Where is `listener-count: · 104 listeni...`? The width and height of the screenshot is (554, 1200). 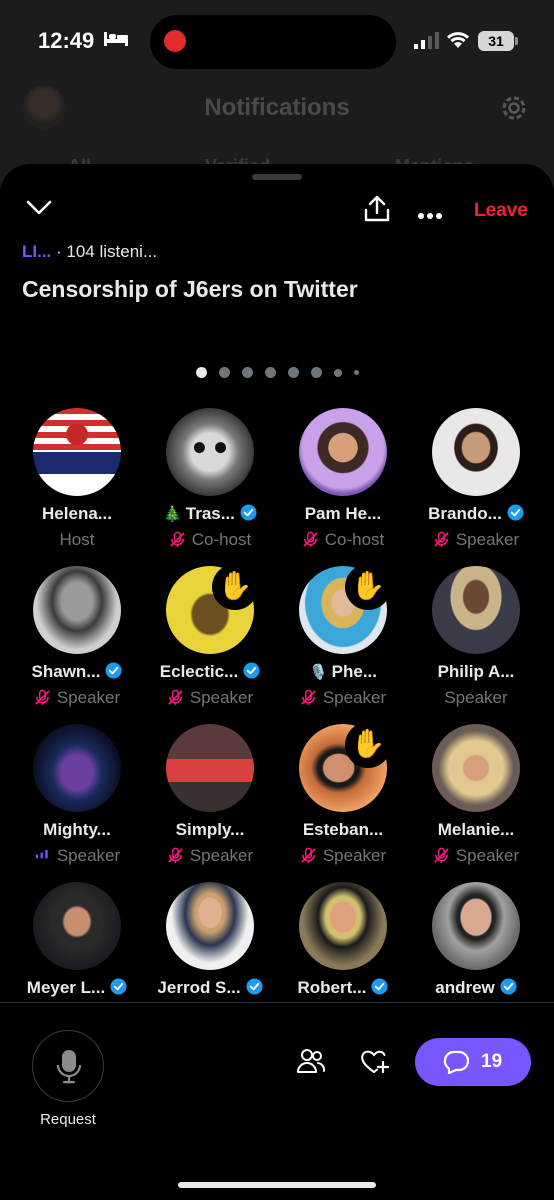
listener-count: · 104 listeni... is located at coordinates (107, 251).